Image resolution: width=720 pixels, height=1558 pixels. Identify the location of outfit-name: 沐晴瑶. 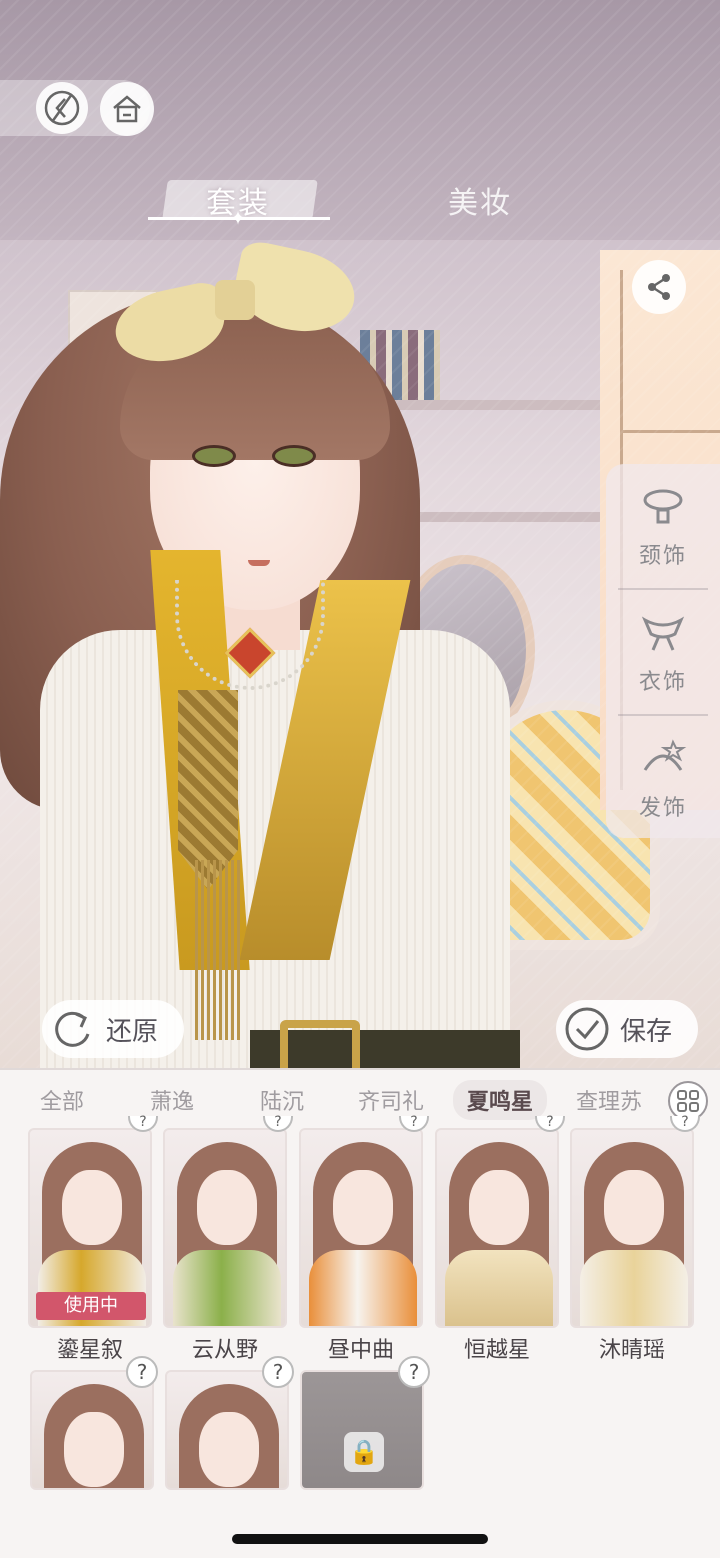
(631, 1350).